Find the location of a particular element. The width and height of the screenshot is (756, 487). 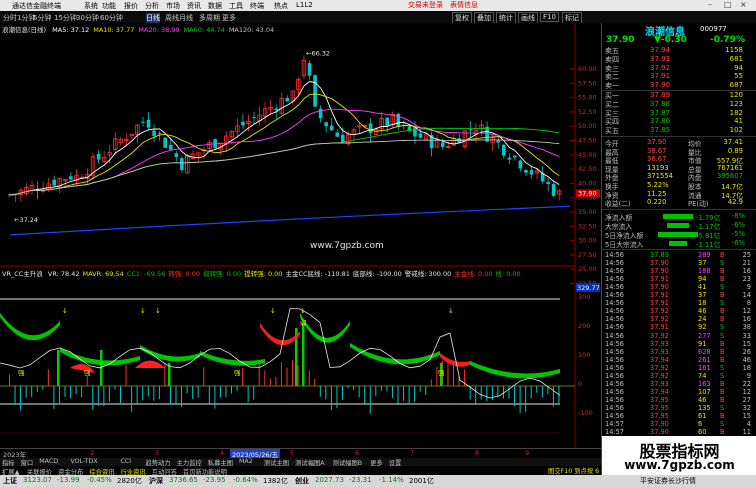

tick-count: 22 is located at coordinates (746, 383).